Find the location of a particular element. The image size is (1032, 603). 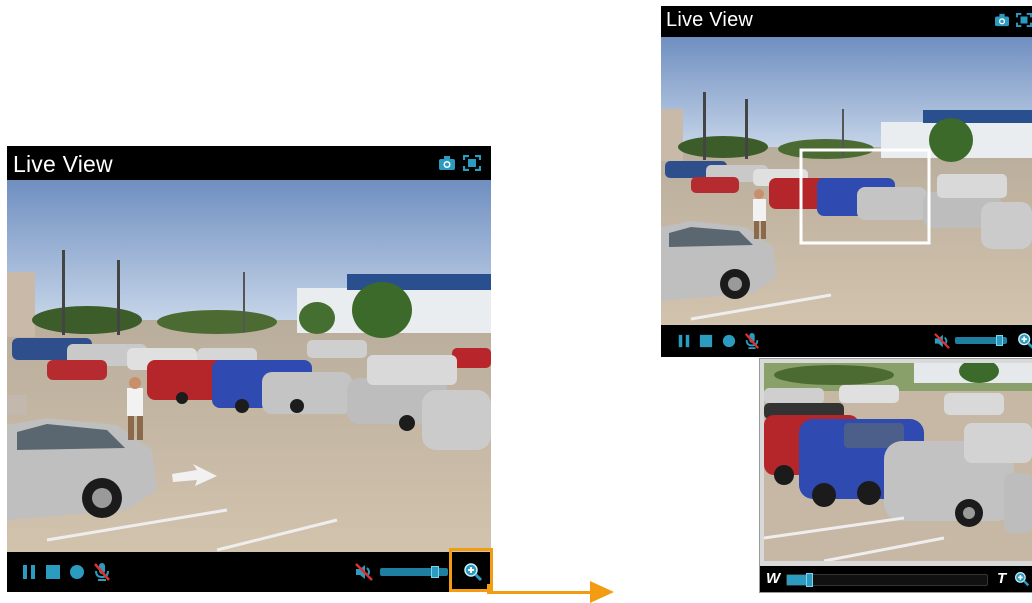

arrow-connector-horizontal is located at coordinates (540, 592).